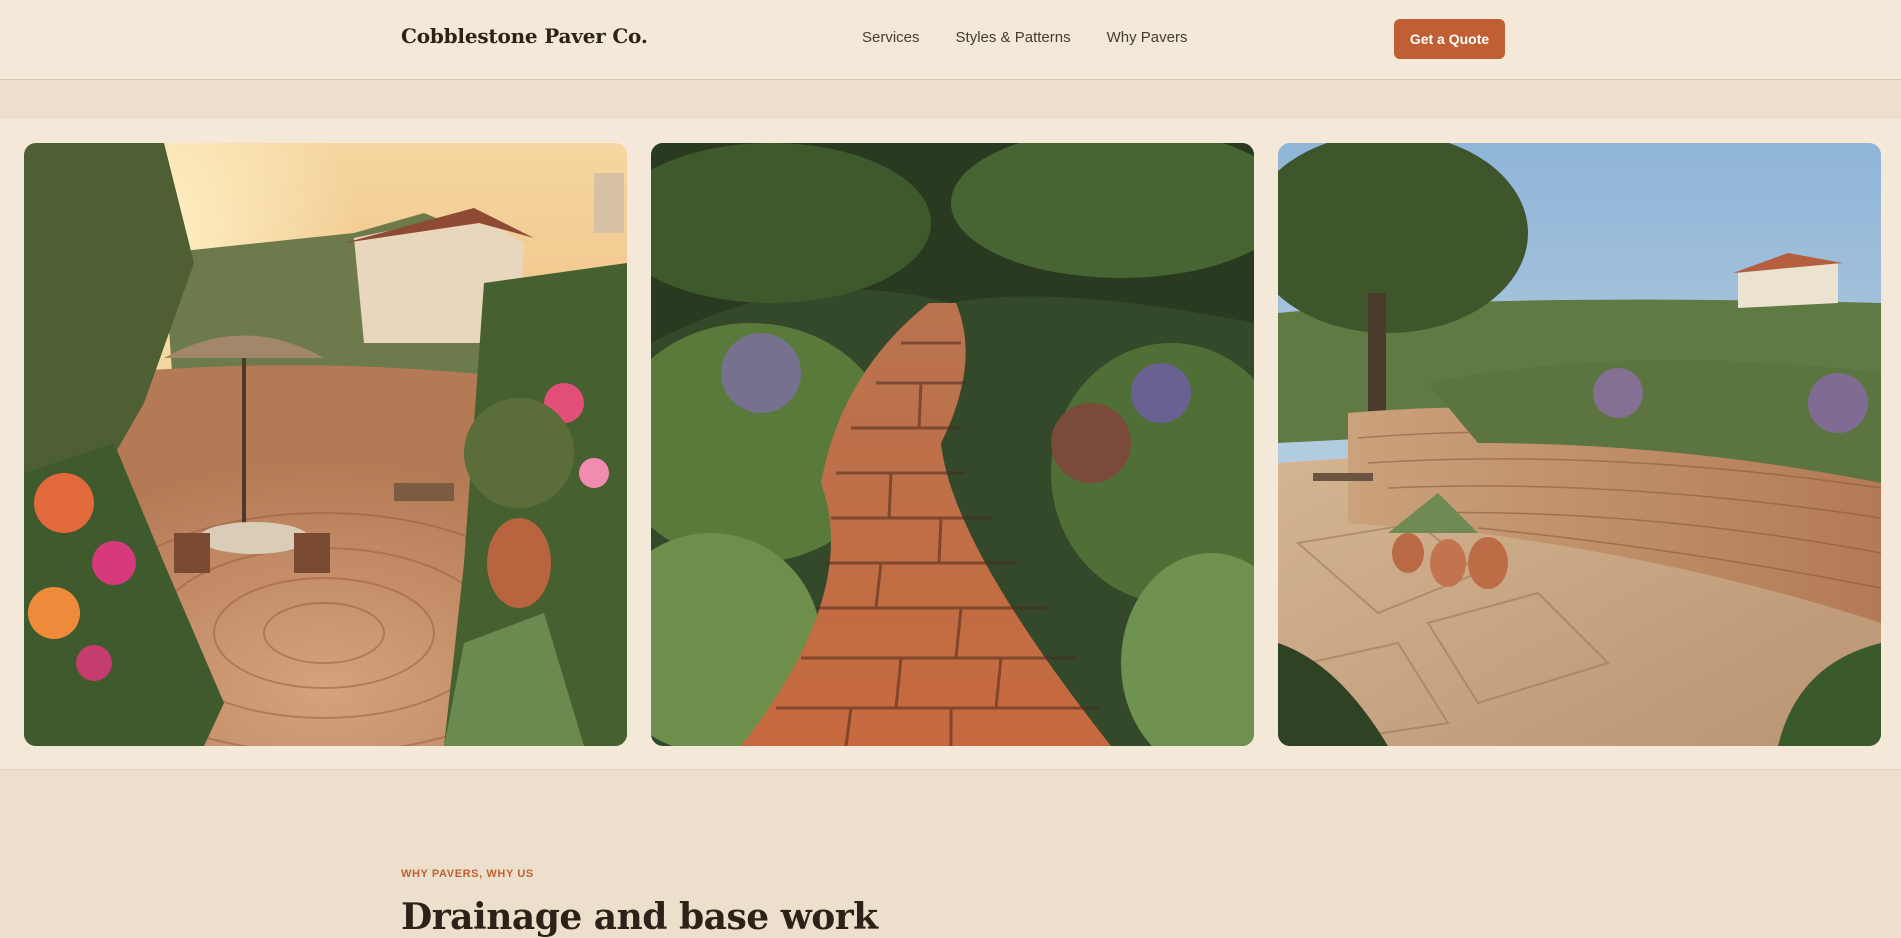  Describe the element at coordinates (1147, 37) in the screenshot. I see `nav-link-why-pavers: Why Pavers` at that location.